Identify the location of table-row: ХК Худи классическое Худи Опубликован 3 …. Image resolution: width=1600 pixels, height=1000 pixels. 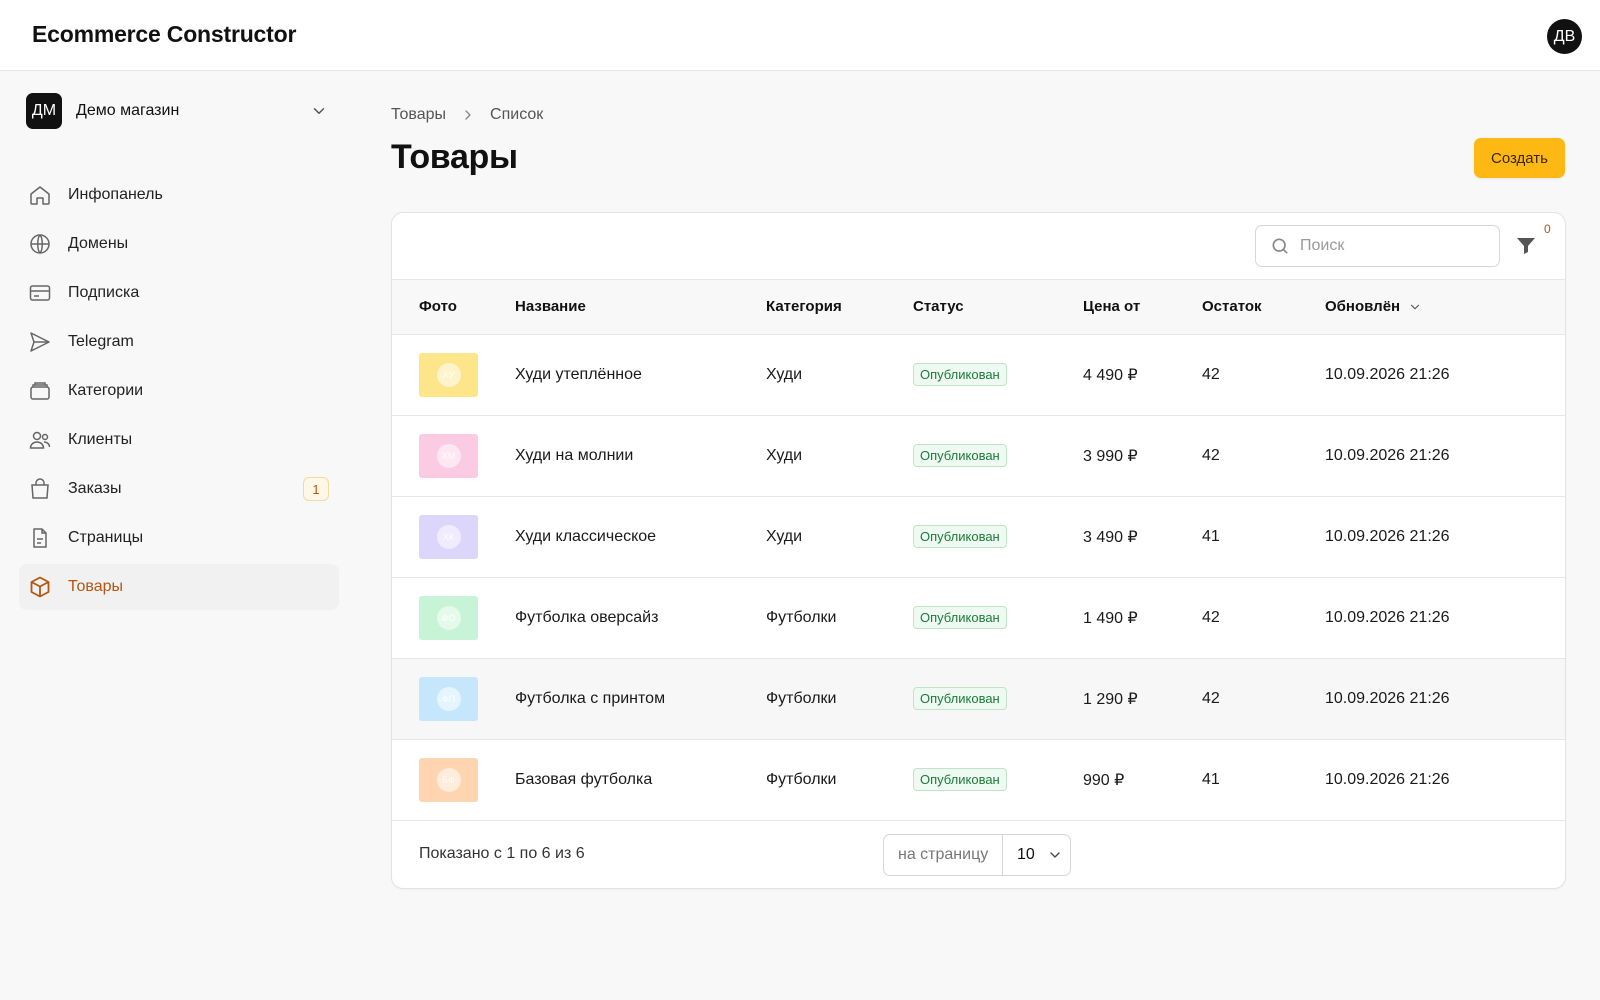
(978, 536).